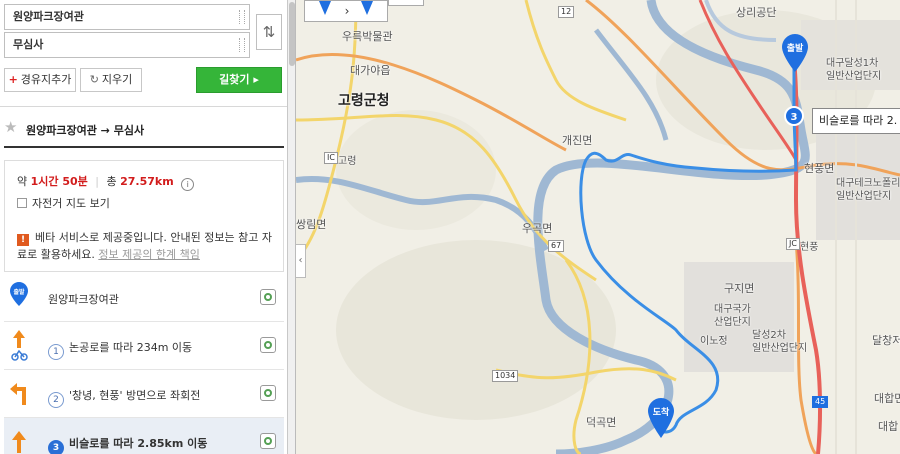  What do you see at coordinates (864, 196) in the screenshot?
I see `map-label-techno2: 일반산업단지` at bounding box center [864, 196].